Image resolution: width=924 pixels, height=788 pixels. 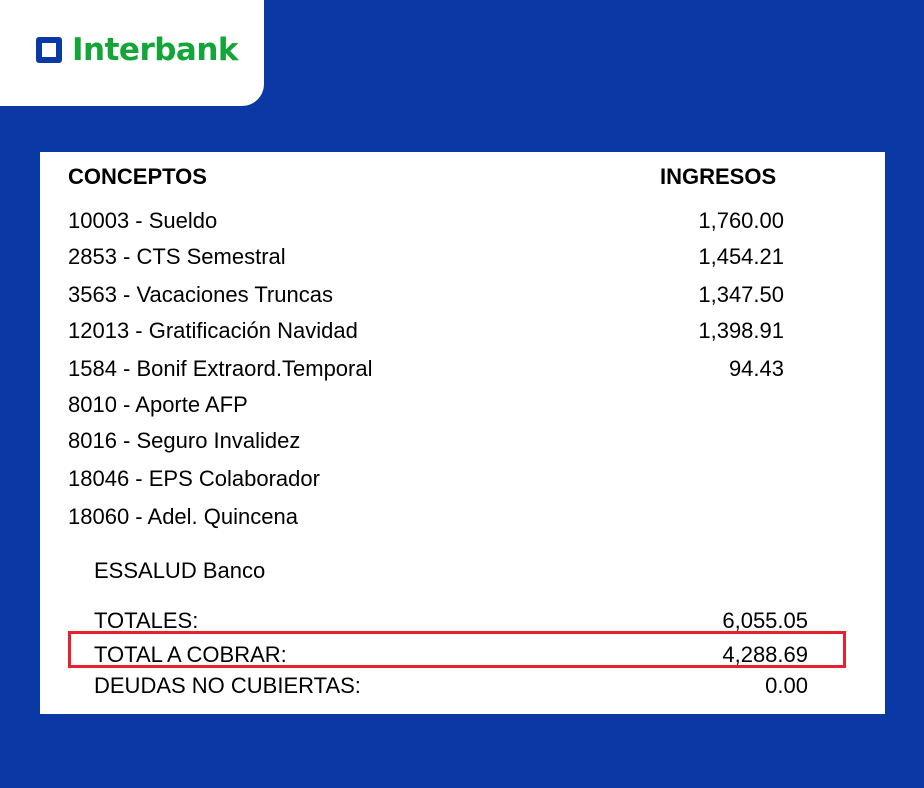 What do you see at coordinates (462, 517) in the screenshot?
I see `table-row: 18060 - Adel. Quincena` at bounding box center [462, 517].